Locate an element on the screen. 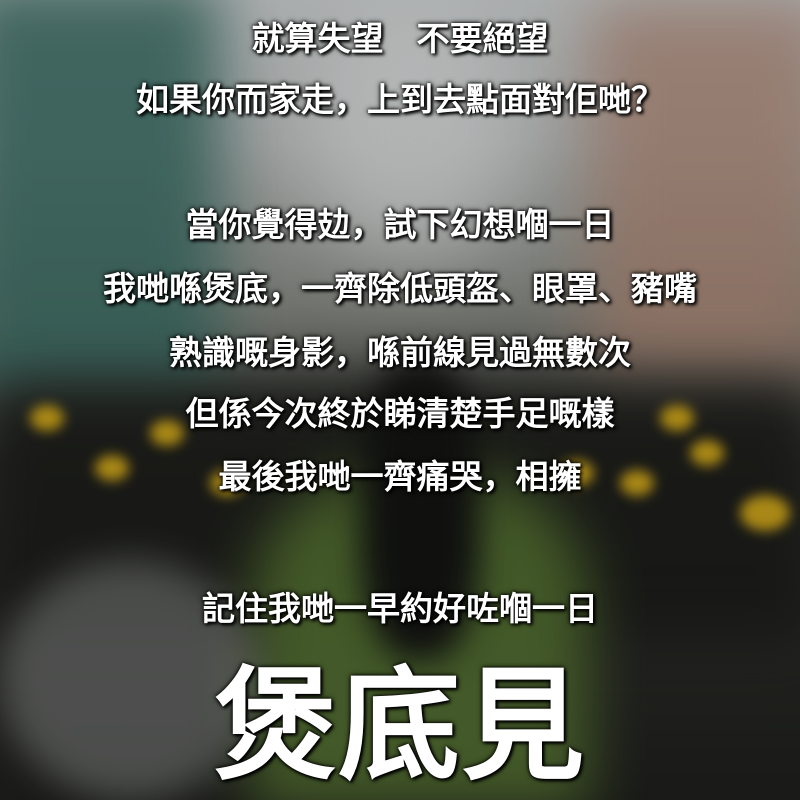 The height and width of the screenshot is (800, 800). poster-line-8: 記住我哋一早約好咗嗰一日 is located at coordinates (400, 608).